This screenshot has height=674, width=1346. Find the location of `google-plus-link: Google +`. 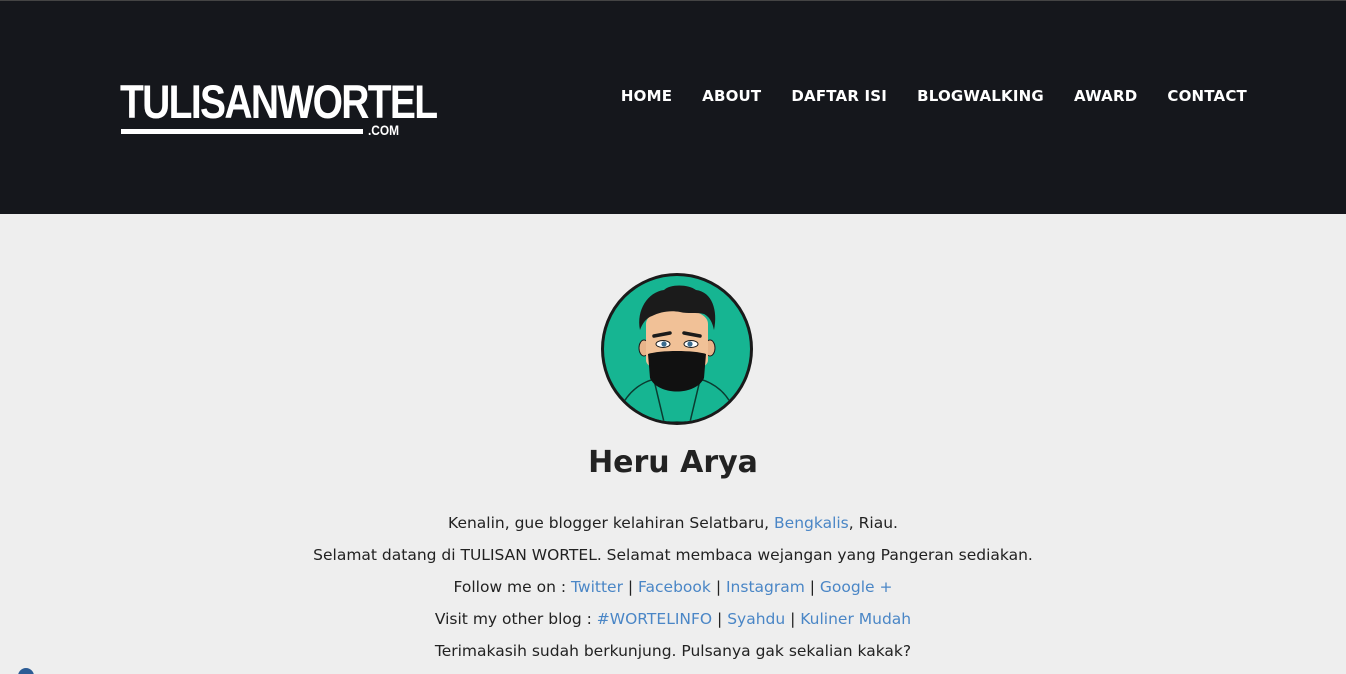

google-plus-link: Google + is located at coordinates (856, 587).